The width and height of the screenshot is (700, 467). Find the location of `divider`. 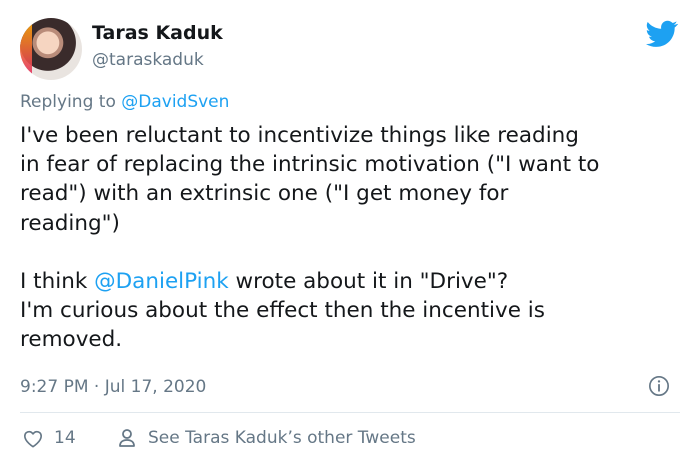

divider is located at coordinates (350, 412).